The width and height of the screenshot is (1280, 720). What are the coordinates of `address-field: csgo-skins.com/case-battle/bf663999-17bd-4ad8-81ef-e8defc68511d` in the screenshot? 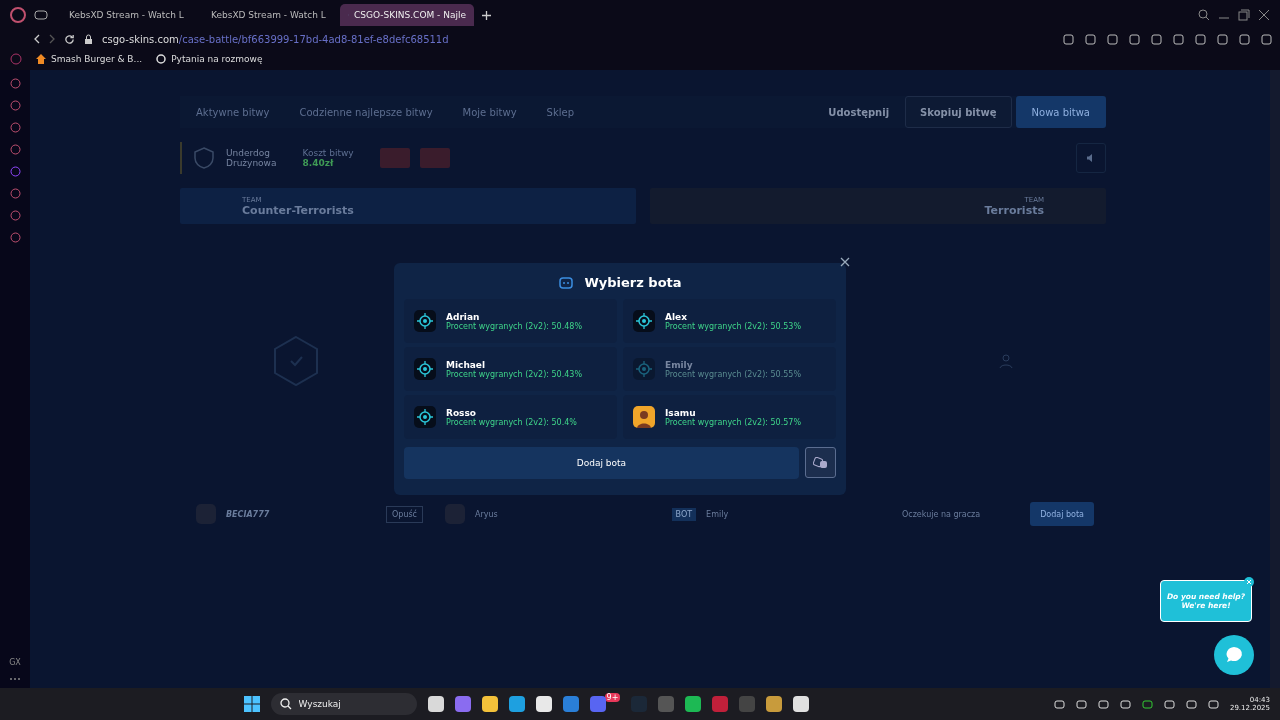 It's located at (275, 39).